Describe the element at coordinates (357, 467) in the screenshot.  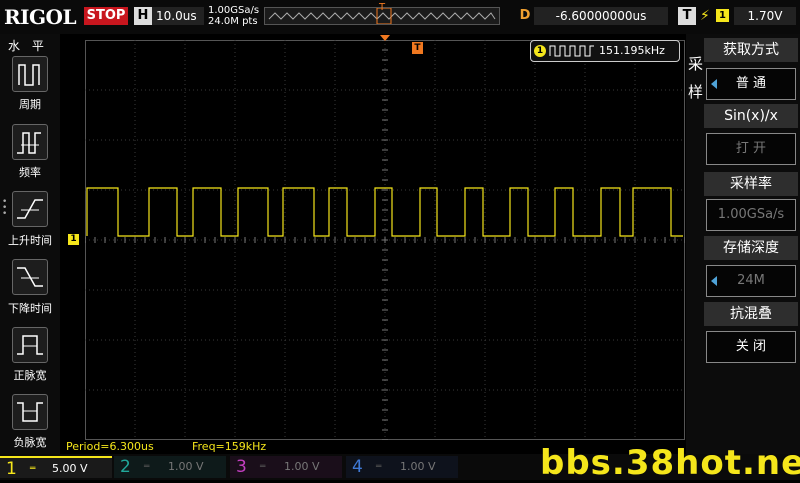
I see `ch4-number: 4` at that location.